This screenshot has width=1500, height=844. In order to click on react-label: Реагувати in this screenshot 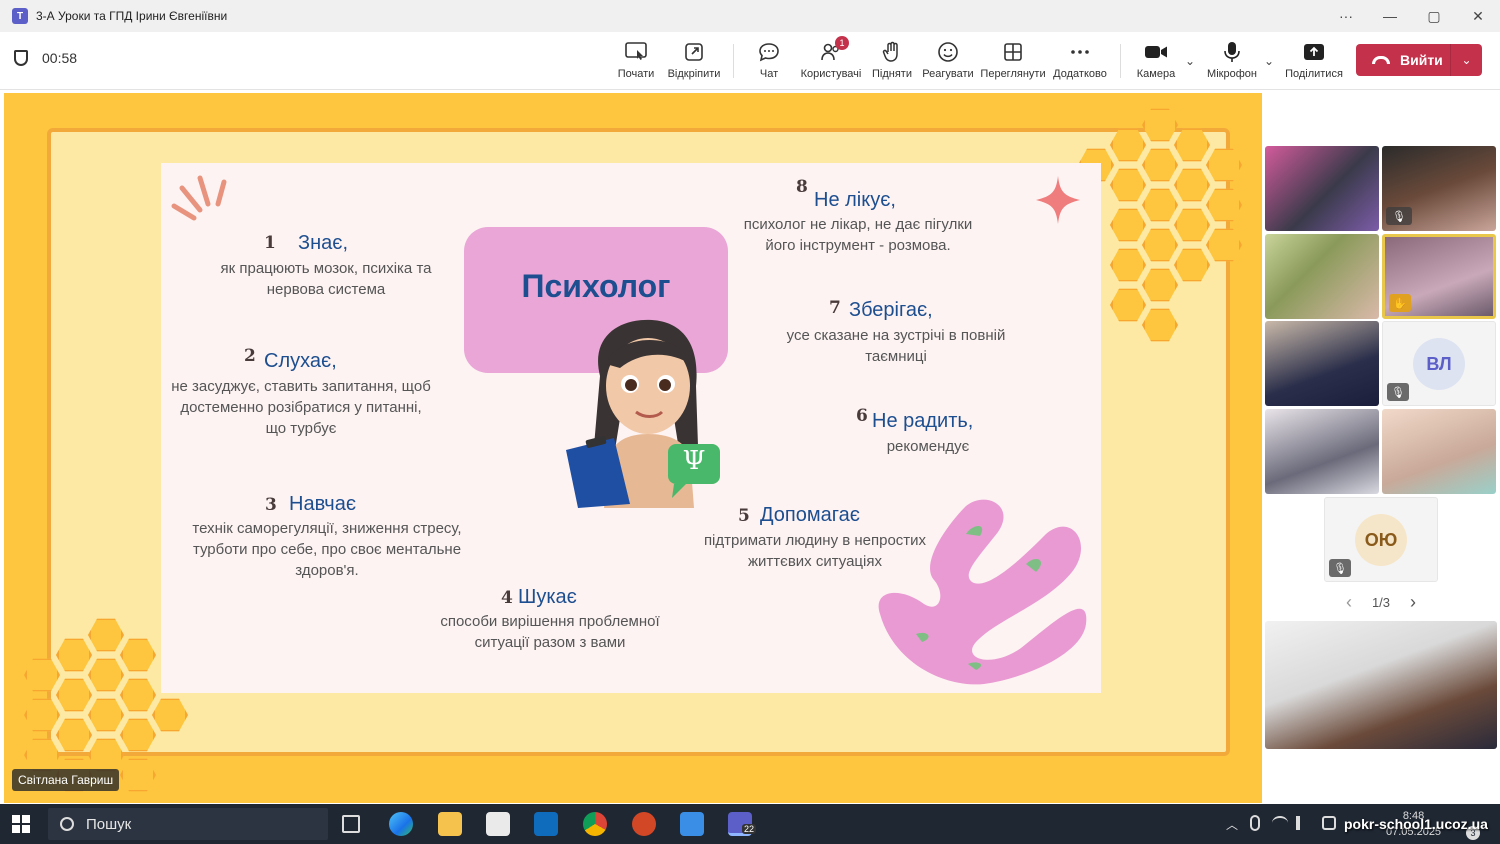, I will do `click(948, 74)`.